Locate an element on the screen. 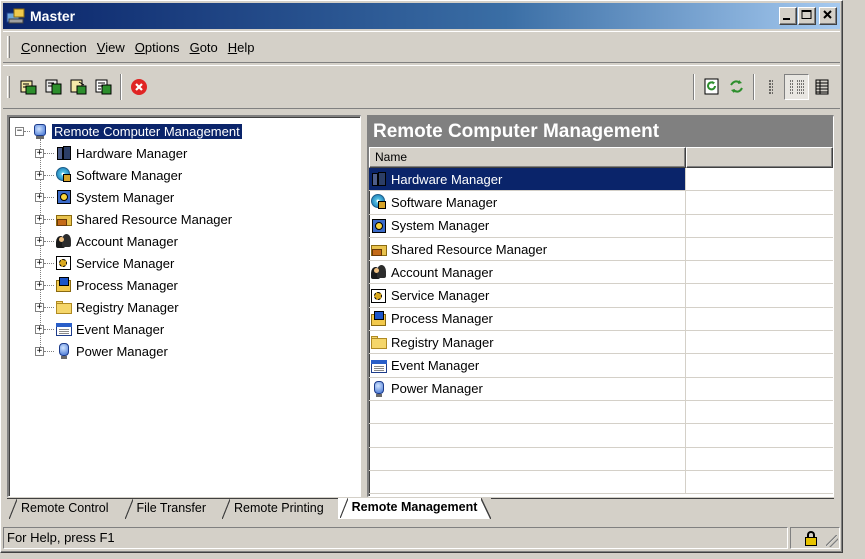  tree-connector is located at coordinates (27, 131).